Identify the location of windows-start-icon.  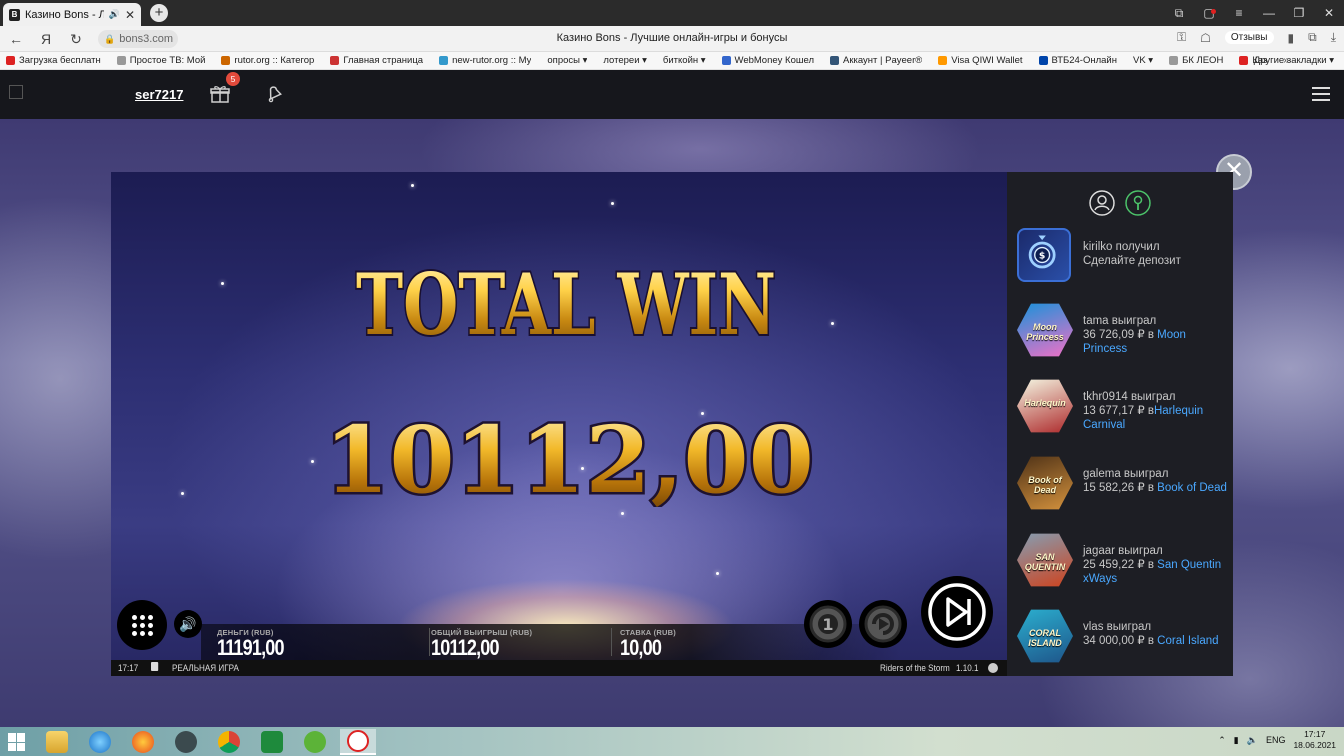
(17, 742).